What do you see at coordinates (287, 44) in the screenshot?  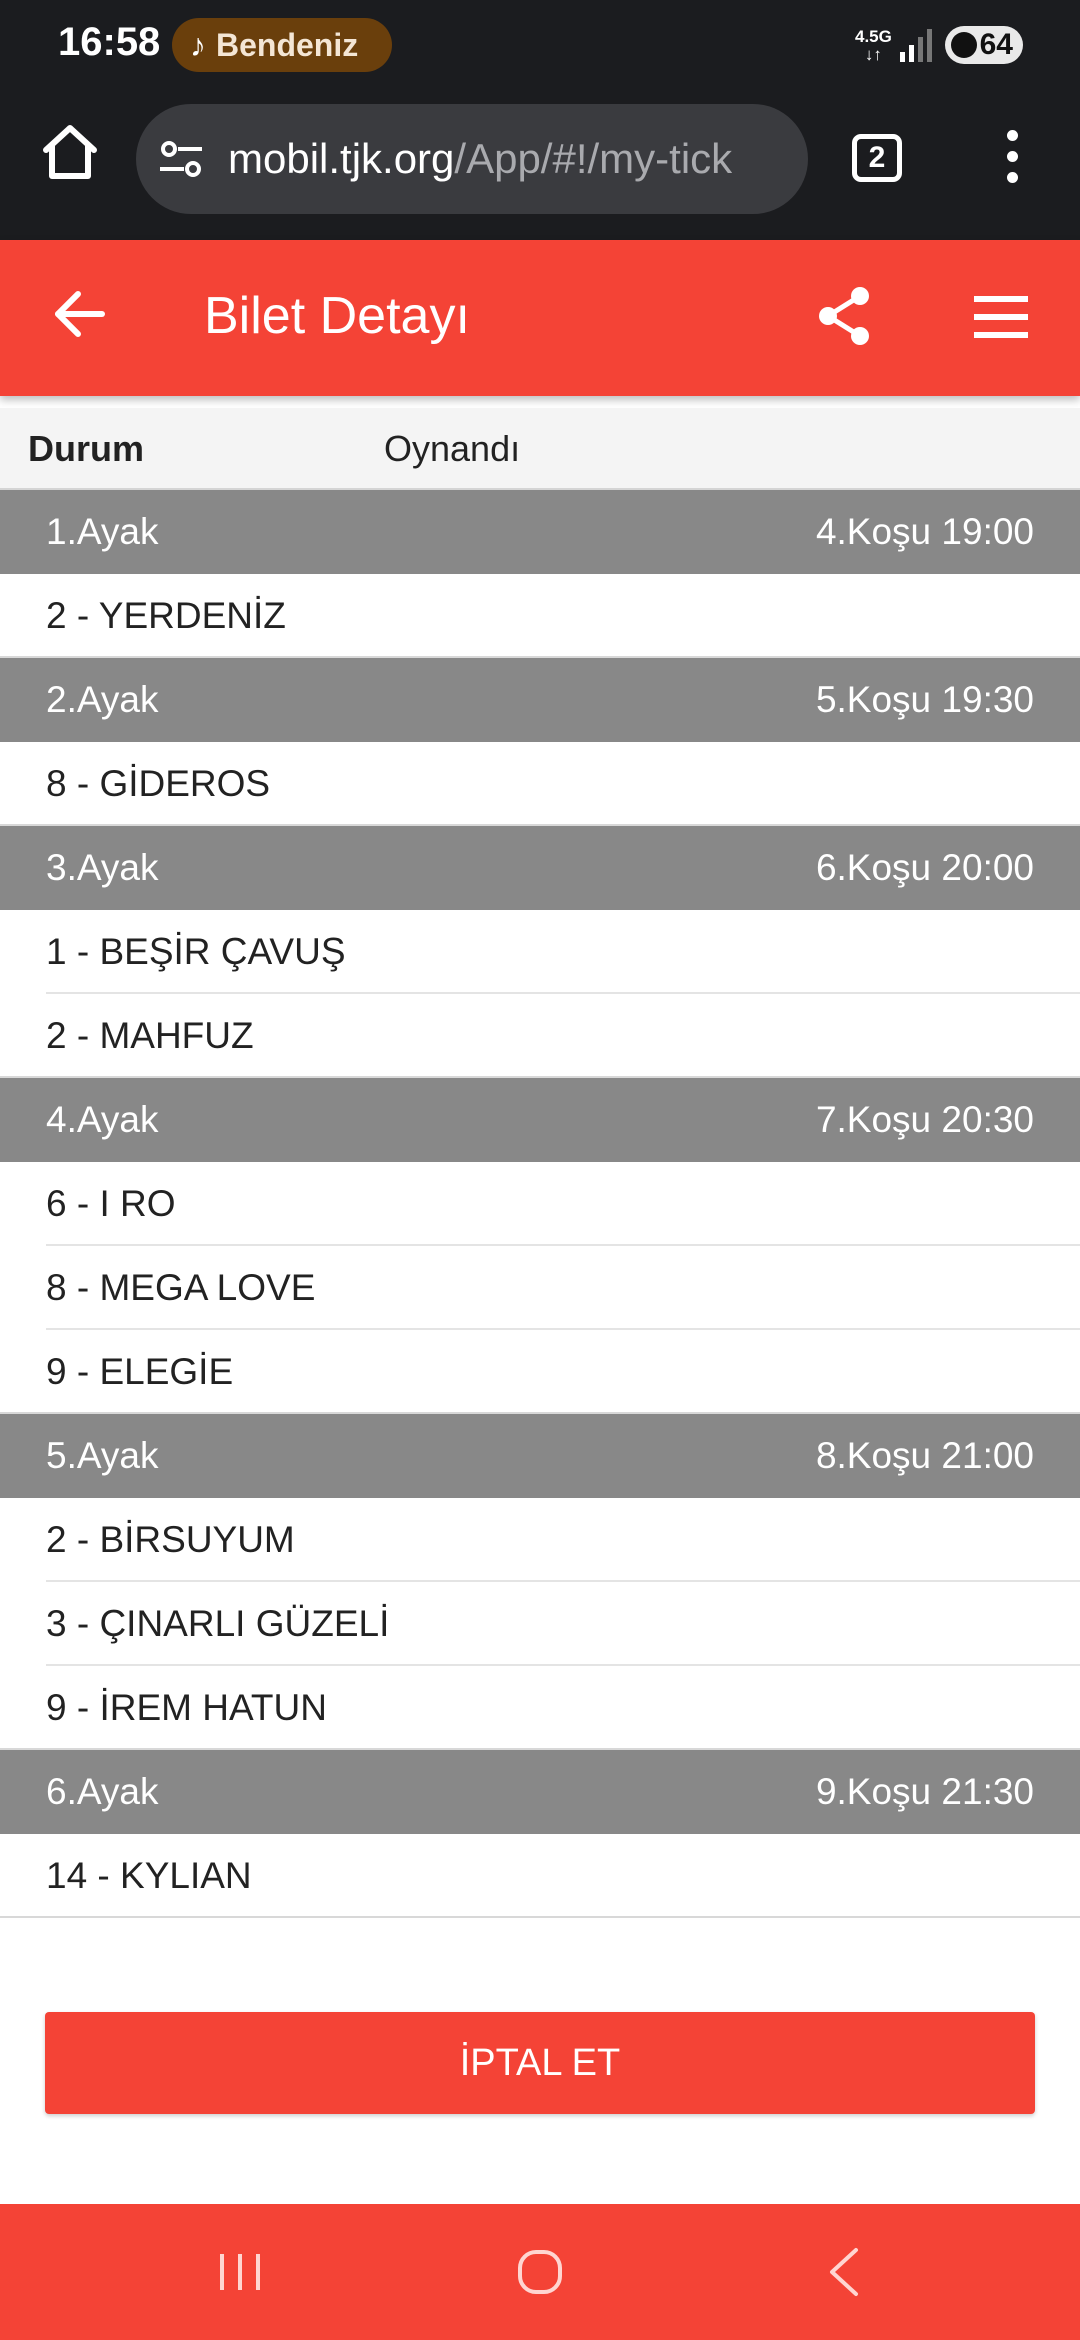 I see `media-chip-text: Bendeniz` at bounding box center [287, 44].